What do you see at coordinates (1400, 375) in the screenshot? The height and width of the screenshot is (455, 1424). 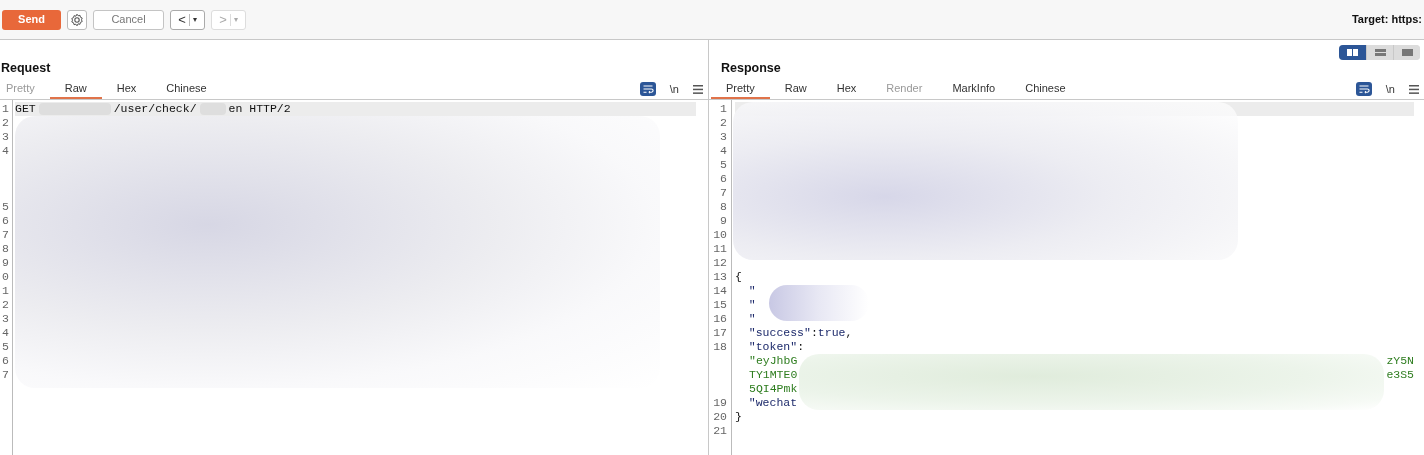 I see `code-text: e3S5` at bounding box center [1400, 375].